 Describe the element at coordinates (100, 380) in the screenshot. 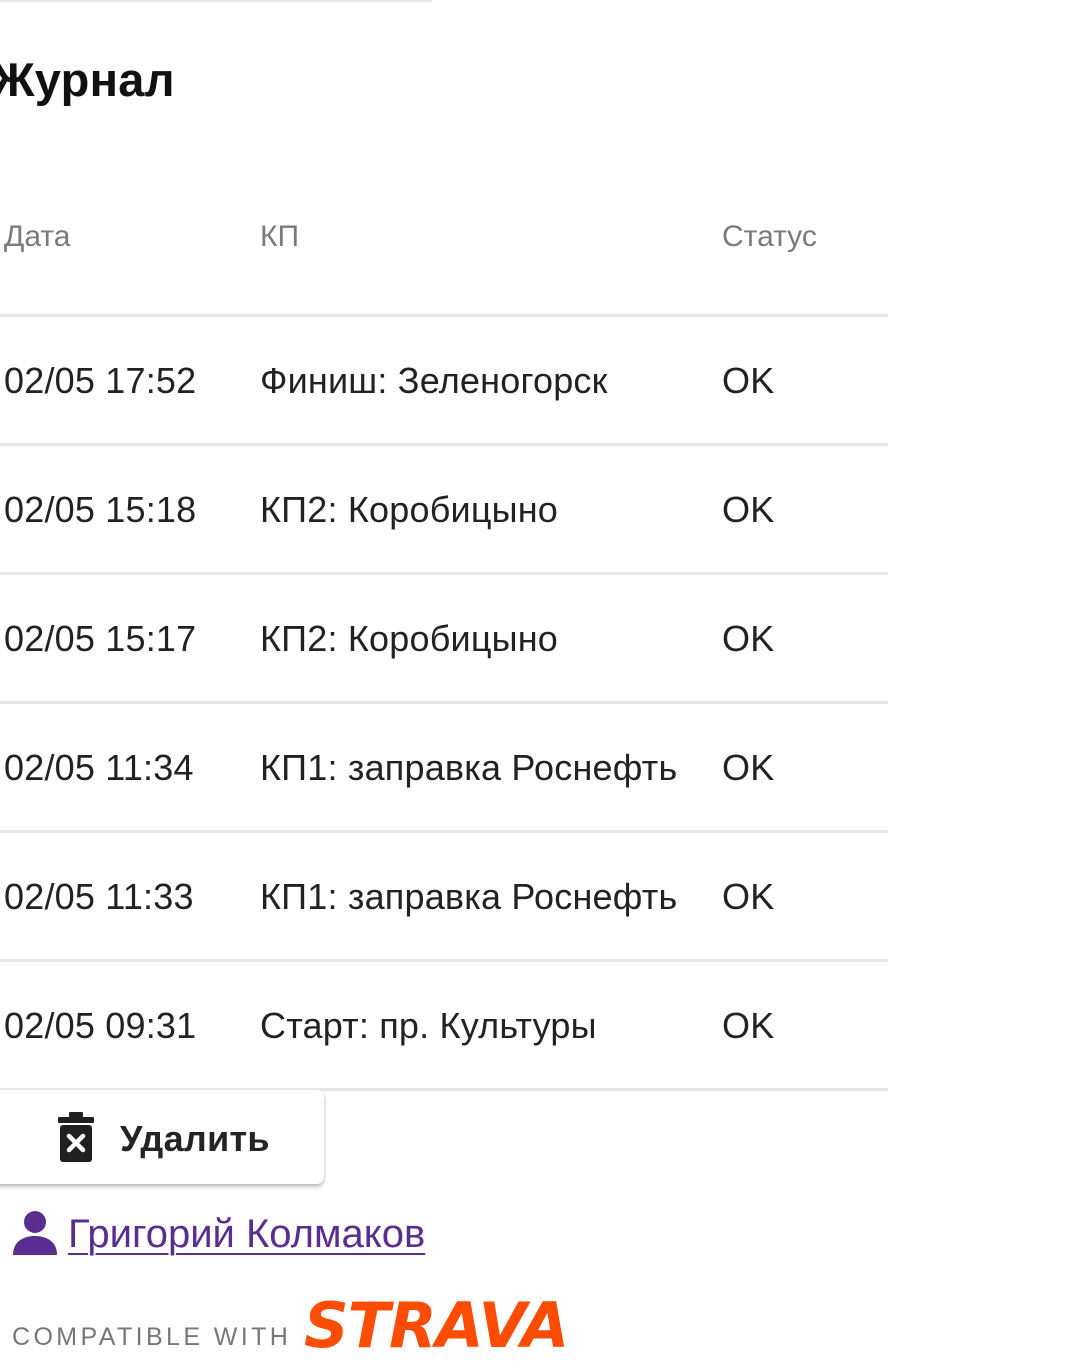

I see `row-date: 02/05 17:52` at that location.